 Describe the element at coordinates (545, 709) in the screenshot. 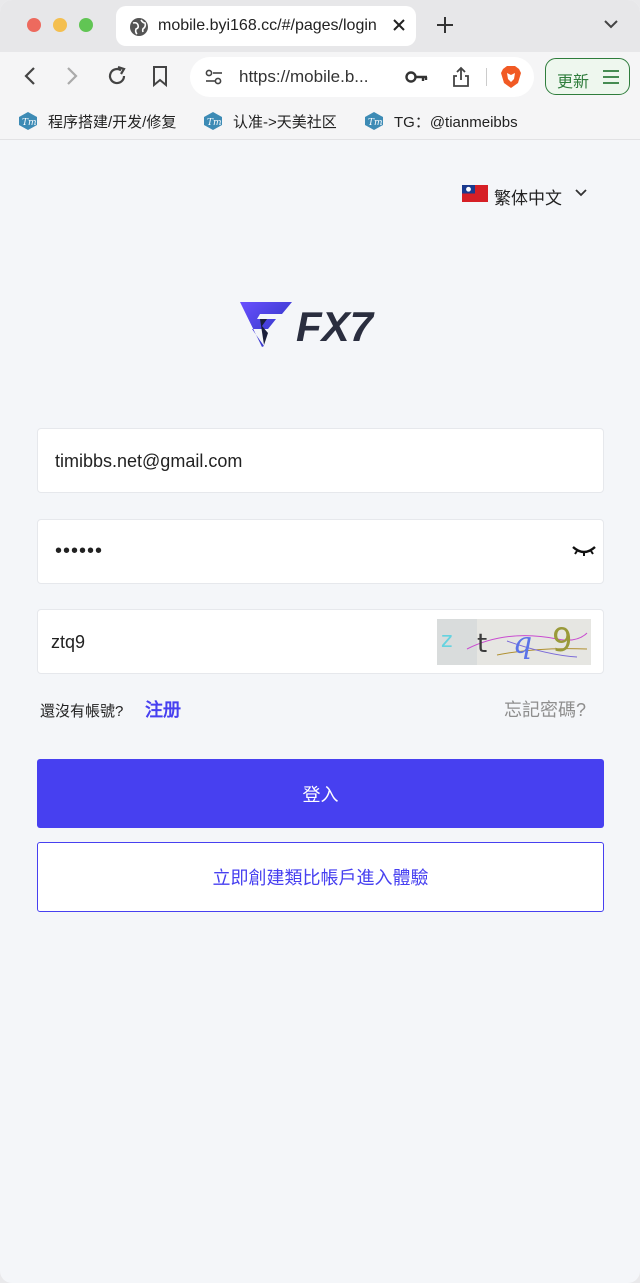

I see `forgot-password-link: 忘記密碼?` at that location.